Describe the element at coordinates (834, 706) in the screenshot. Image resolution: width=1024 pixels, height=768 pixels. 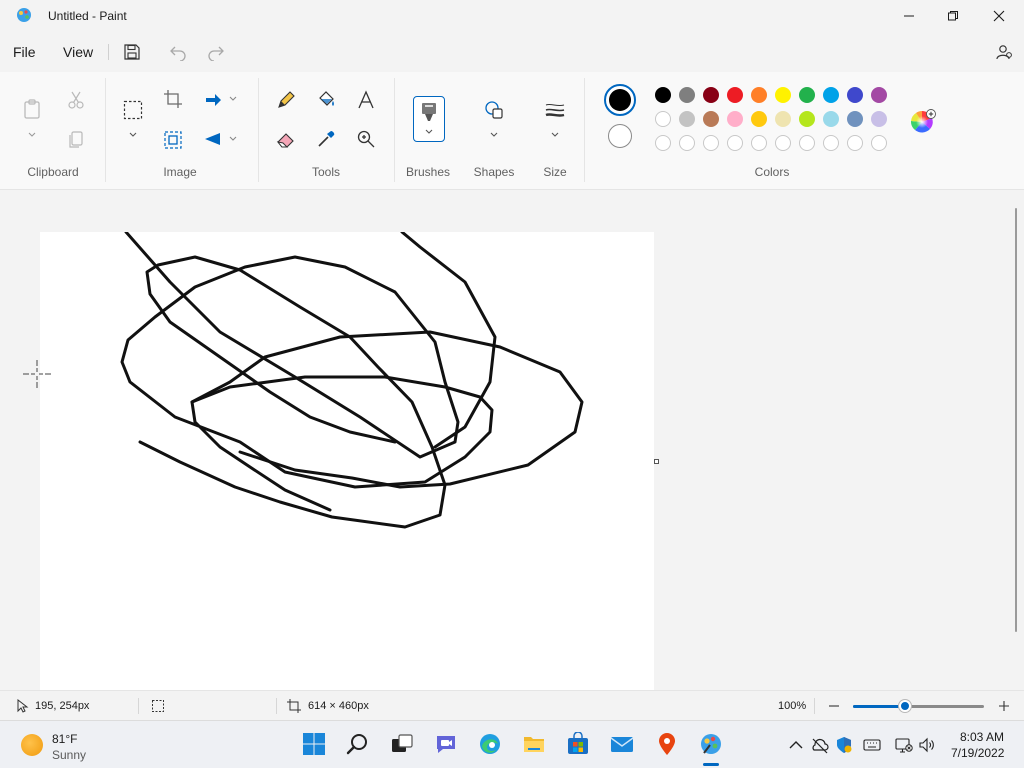
I see `zoom-out-icon` at that location.